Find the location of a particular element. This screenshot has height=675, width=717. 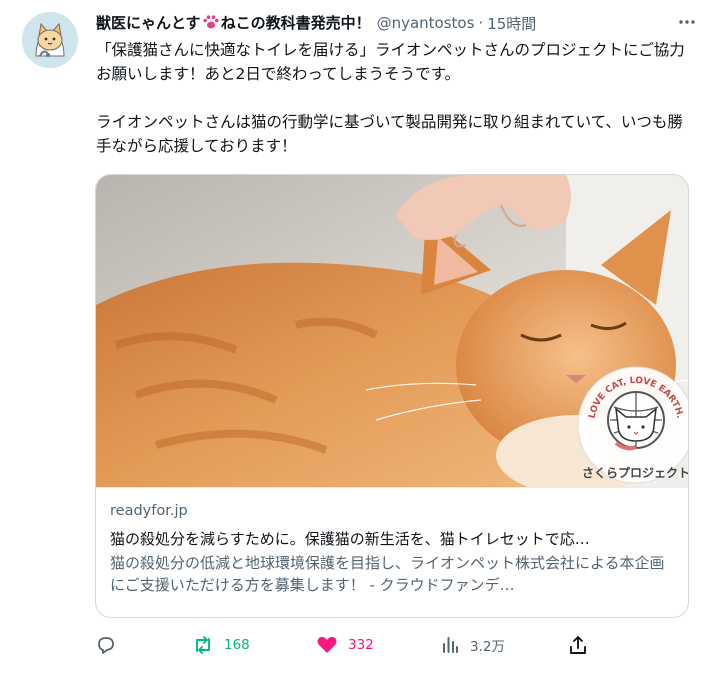

reply-icon is located at coordinates (106, 645).